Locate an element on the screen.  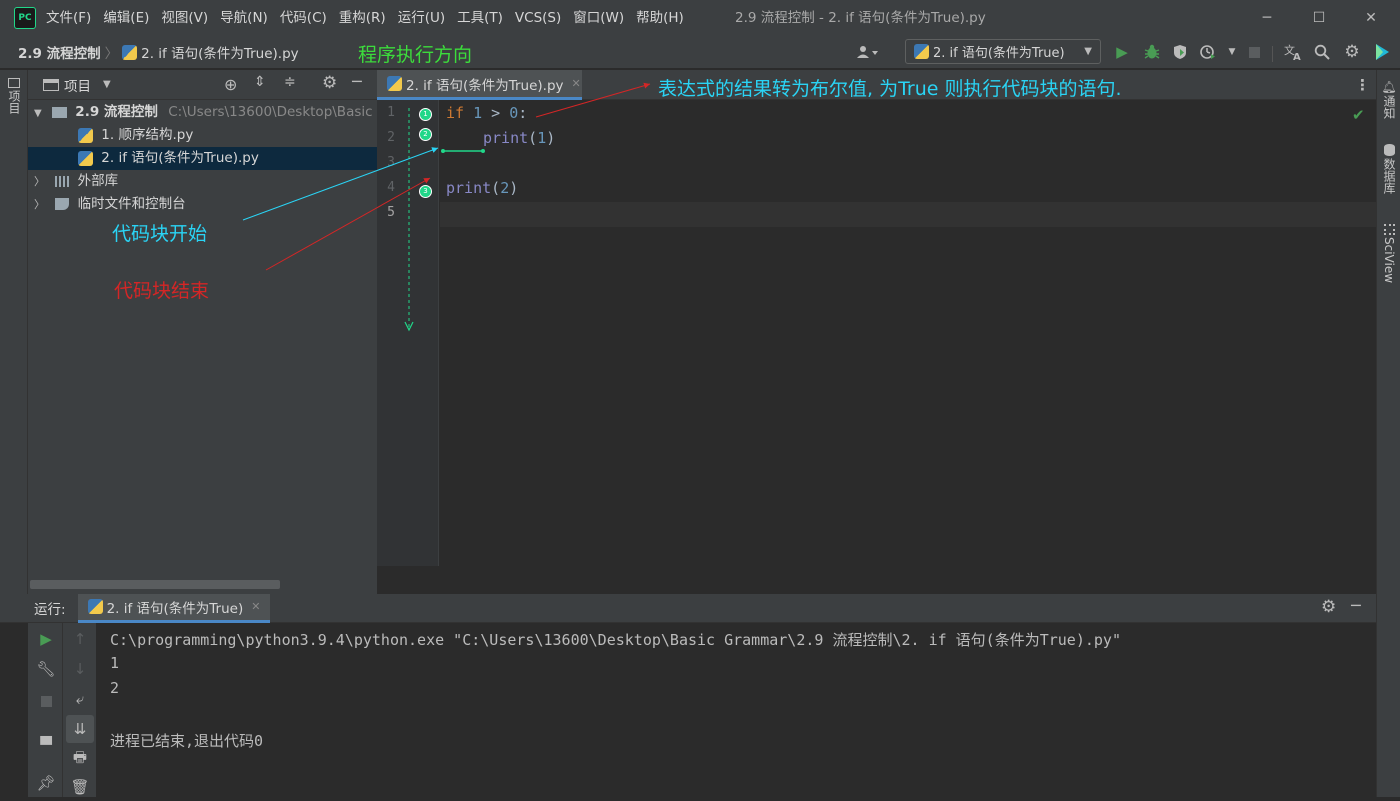
toolbar-divider is located at coordinates (1272, 54).